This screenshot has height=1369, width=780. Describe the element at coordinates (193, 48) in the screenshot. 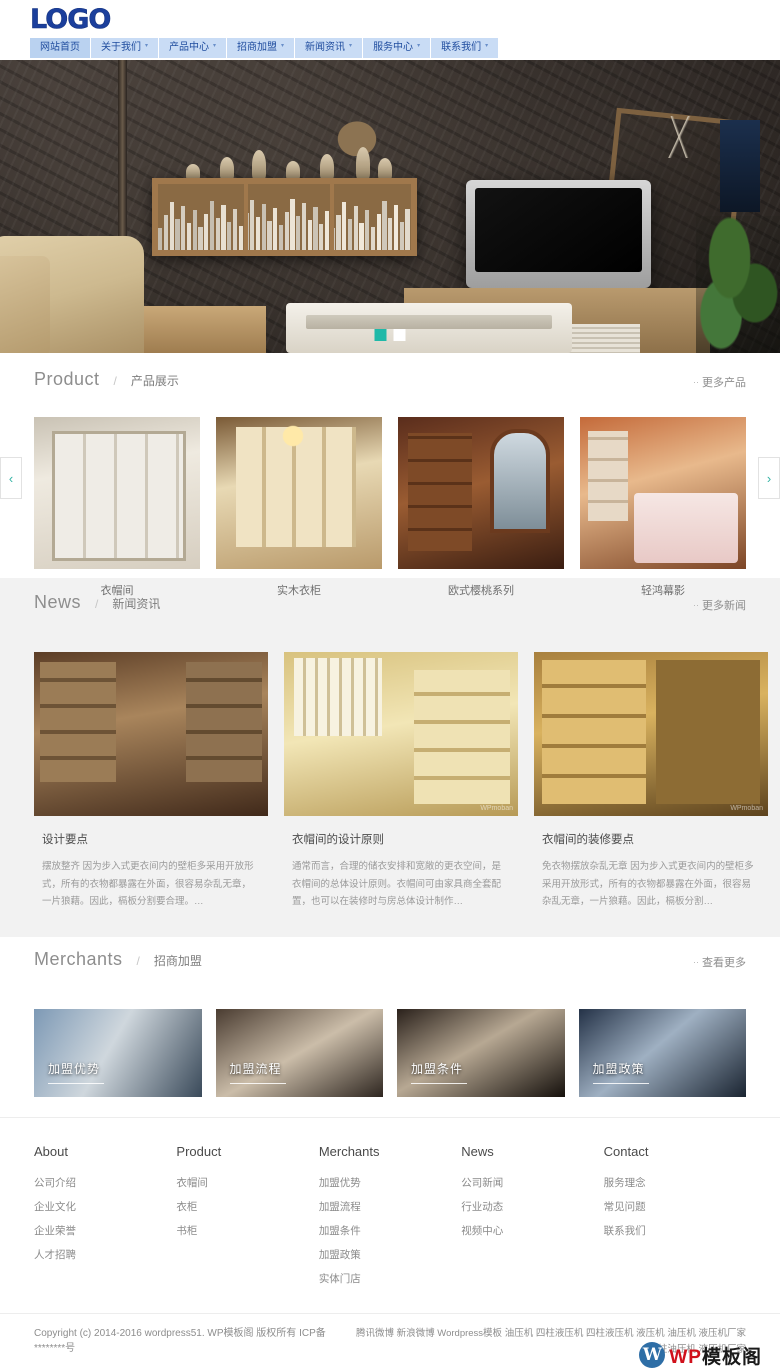

I see `nav-item-2: 产品中心 ▾` at that location.